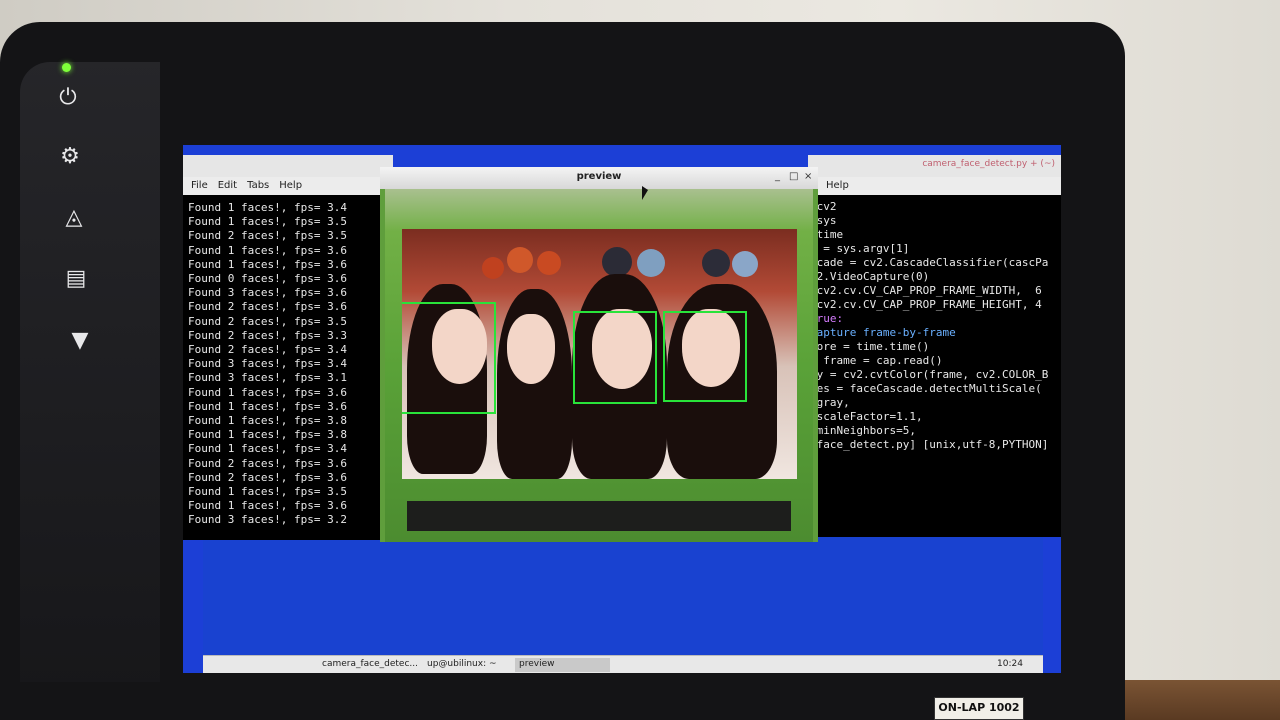  I want to click on terminal-line: Found 3 faces!, fps= 3.4, so click(267, 364).